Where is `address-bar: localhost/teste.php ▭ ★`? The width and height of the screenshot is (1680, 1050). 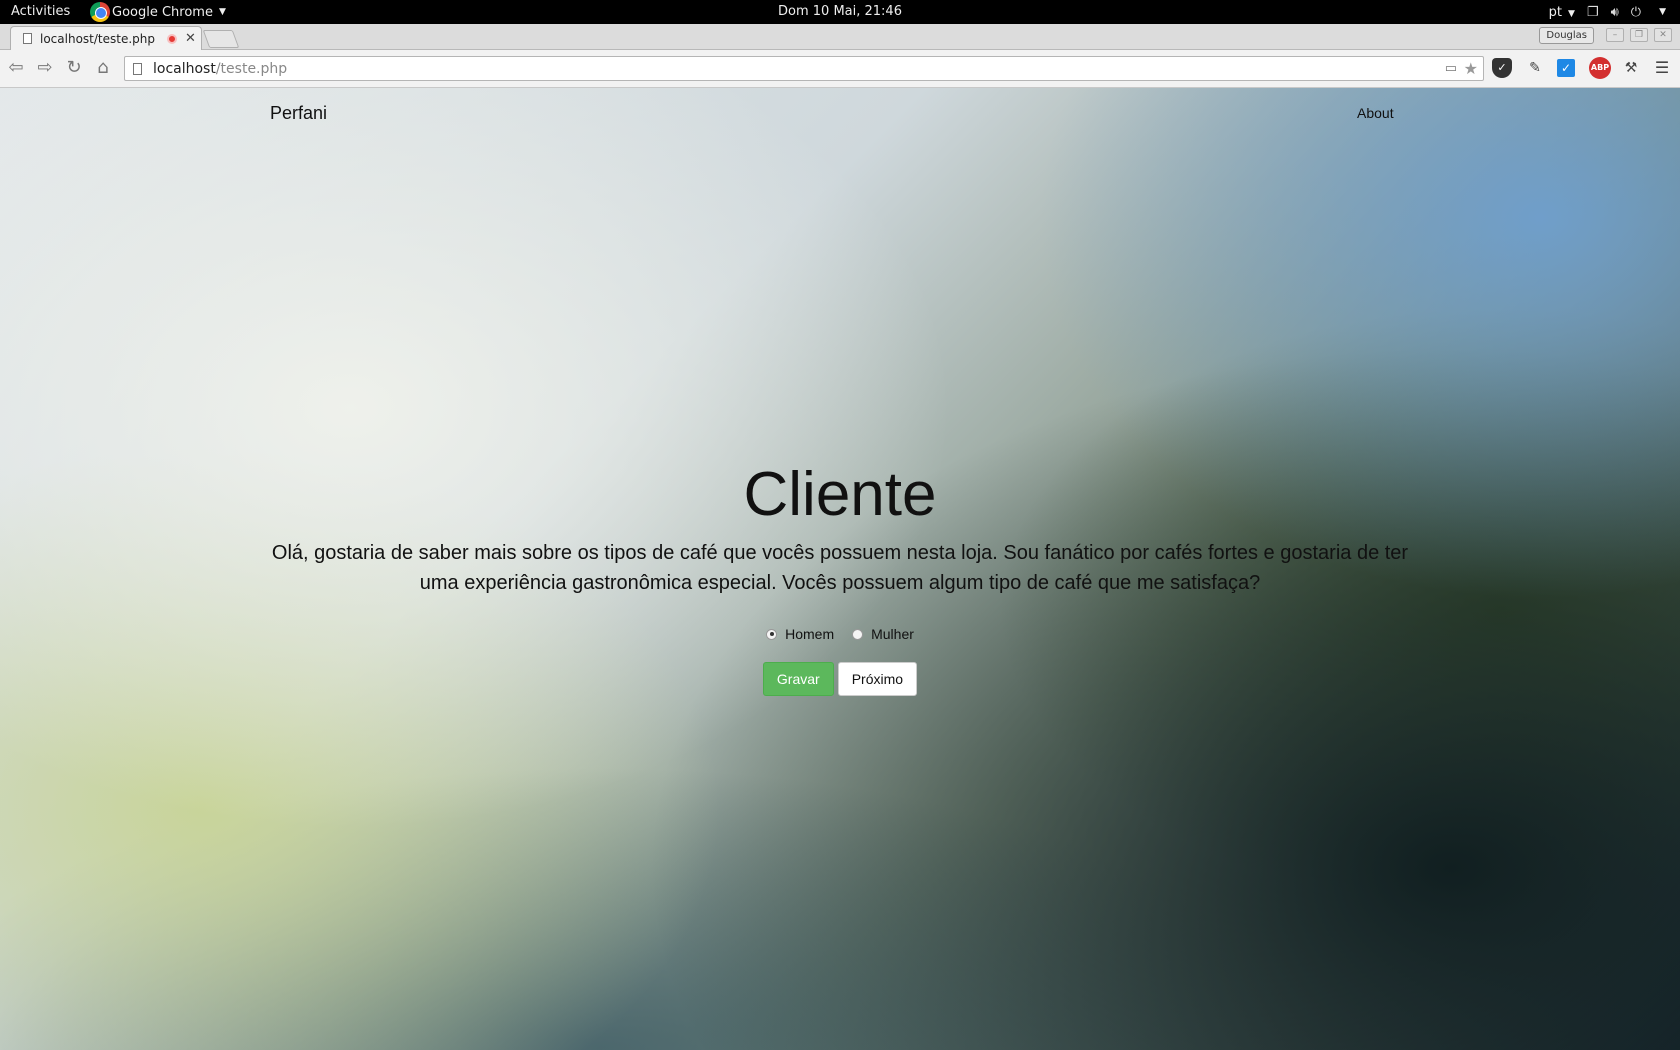 address-bar: localhost/teste.php ▭ ★ is located at coordinates (804, 68).